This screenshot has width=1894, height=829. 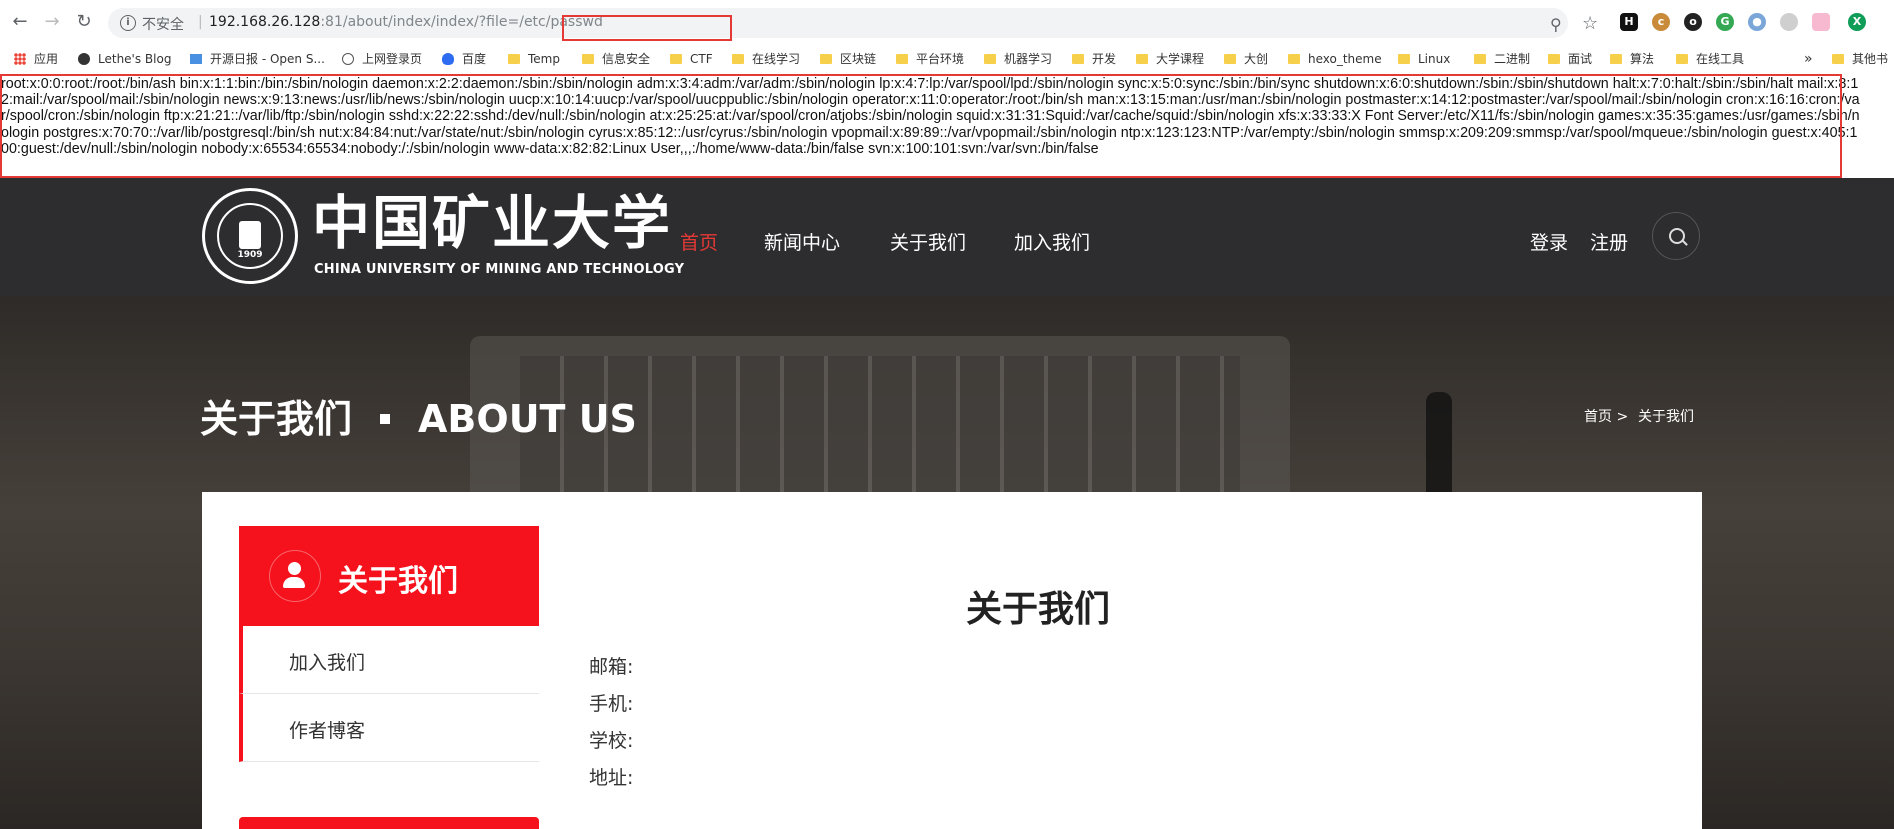 I want to click on user-icon-body, so click(x=294, y=582).